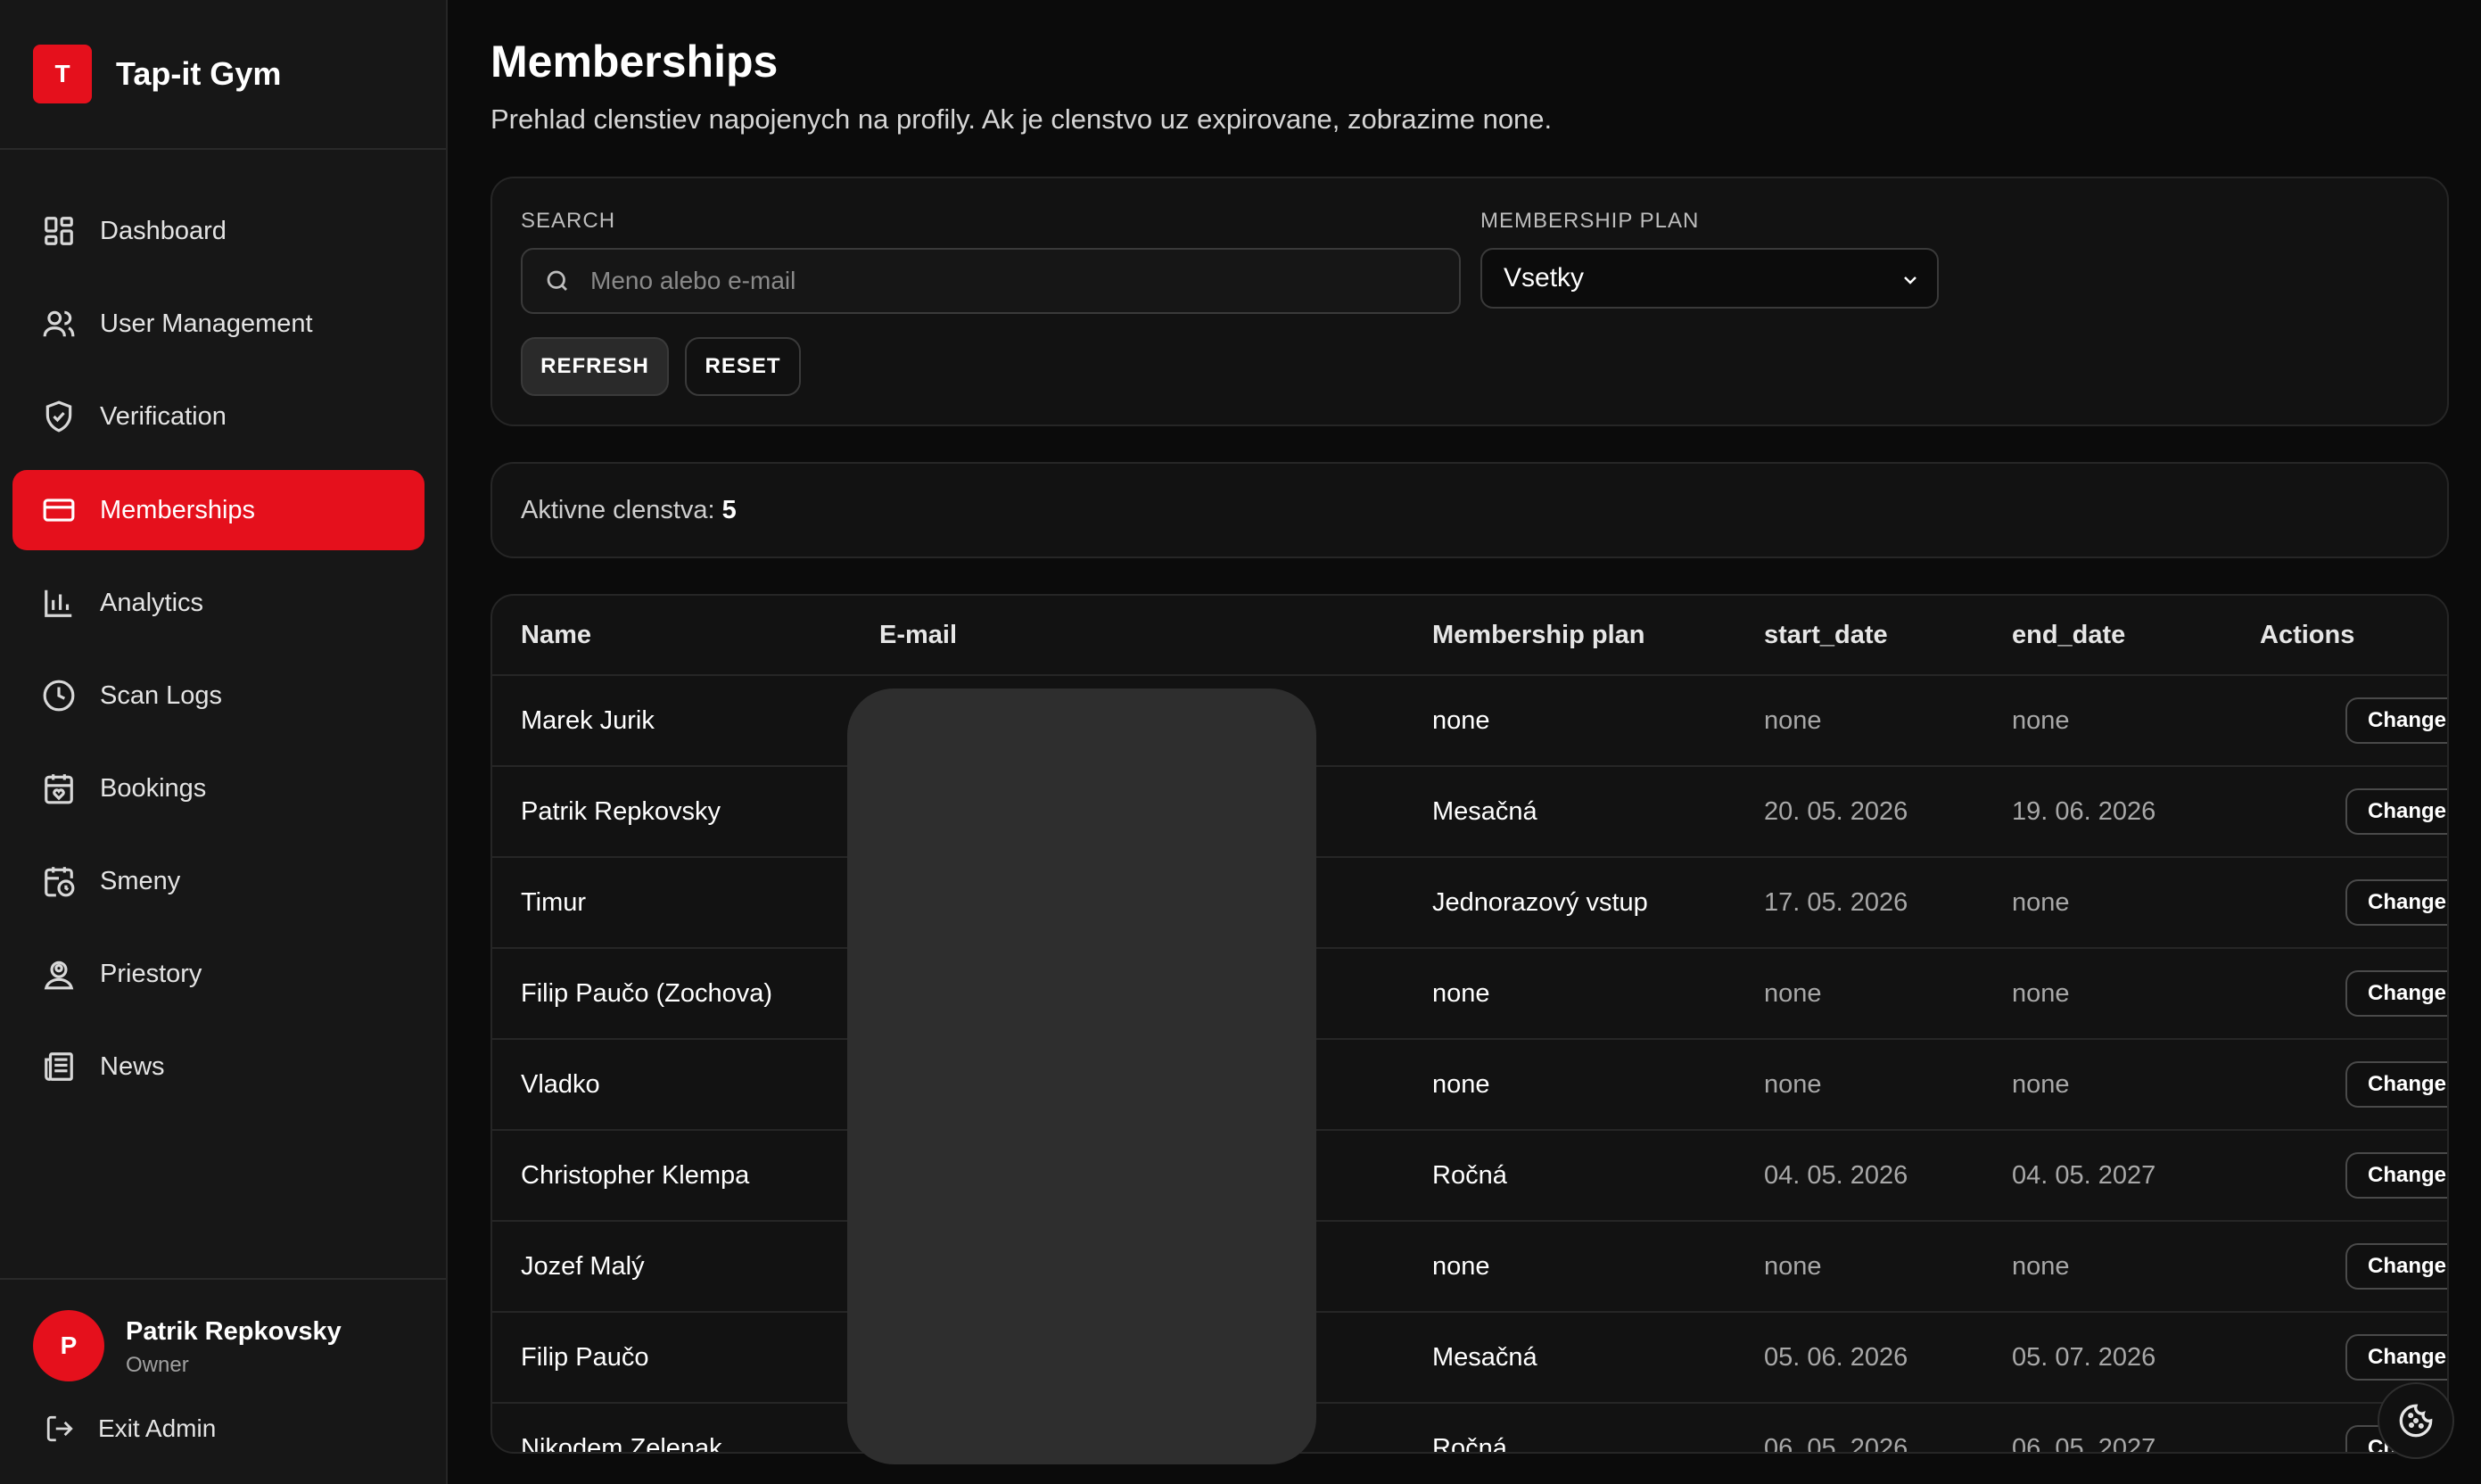 The height and width of the screenshot is (1484, 2481). What do you see at coordinates (153, 788) in the screenshot?
I see `sidebar-item-label: Bookings` at bounding box center [153, 788].